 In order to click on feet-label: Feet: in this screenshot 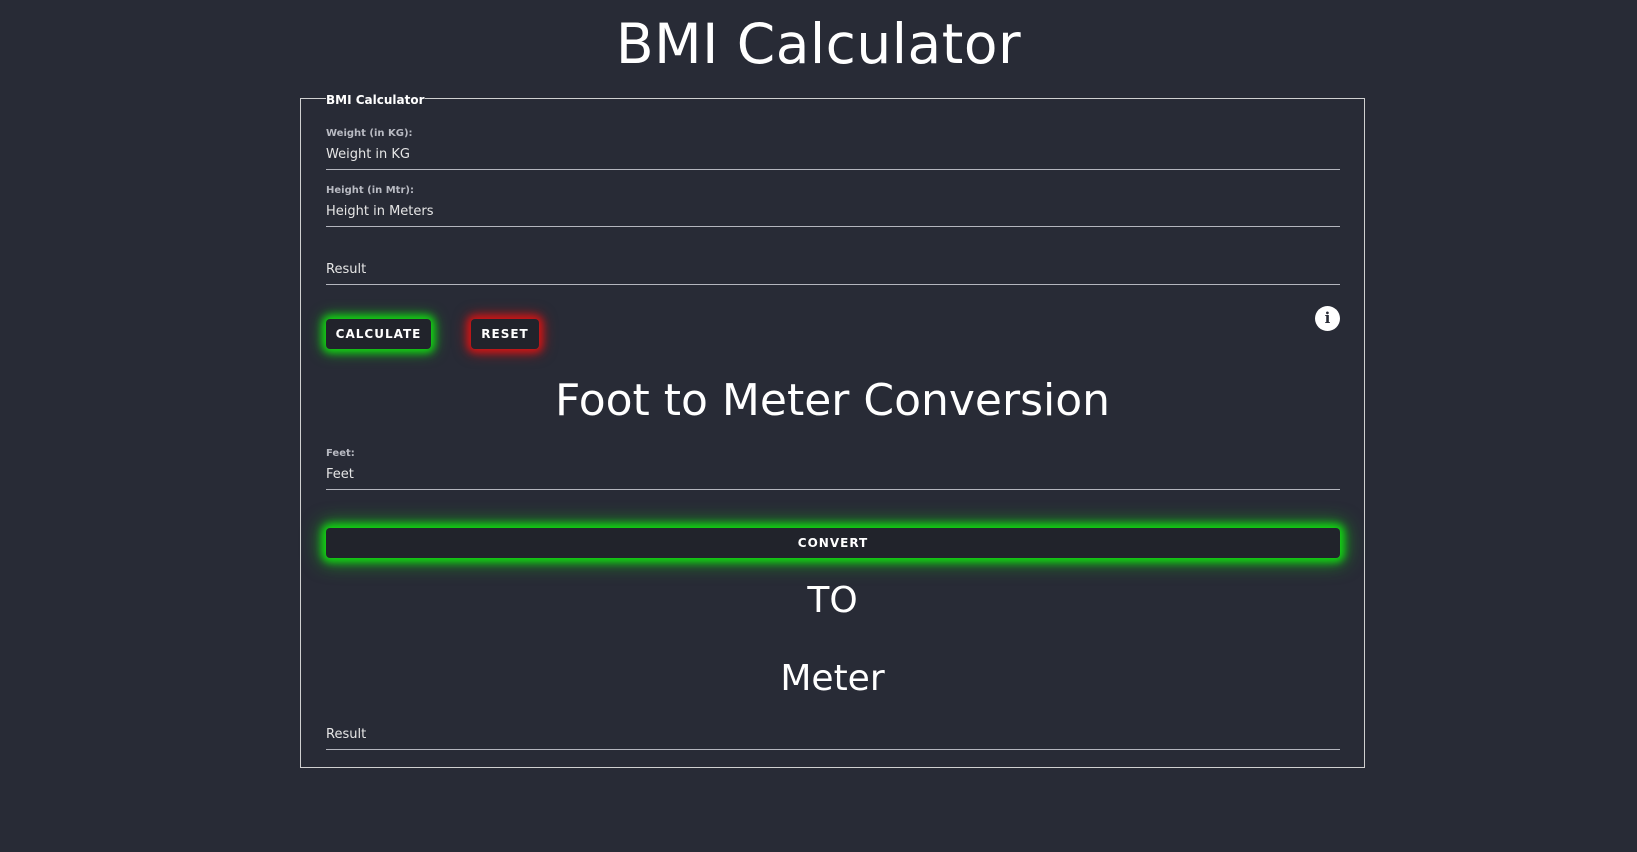, I will do `click(340, 453)`.